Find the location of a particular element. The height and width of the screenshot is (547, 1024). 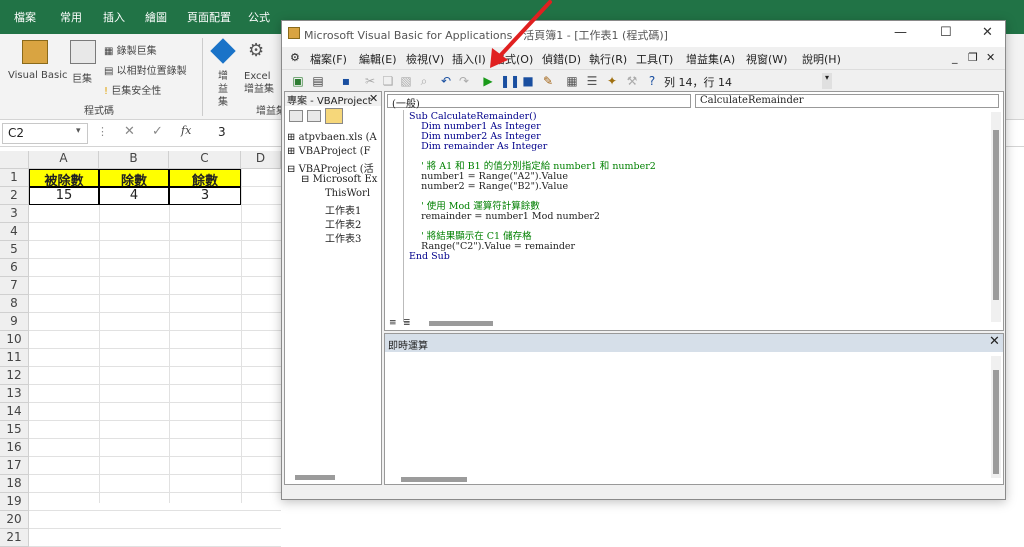

project-close-icon: ✕ is located at coordinates (373, 98).